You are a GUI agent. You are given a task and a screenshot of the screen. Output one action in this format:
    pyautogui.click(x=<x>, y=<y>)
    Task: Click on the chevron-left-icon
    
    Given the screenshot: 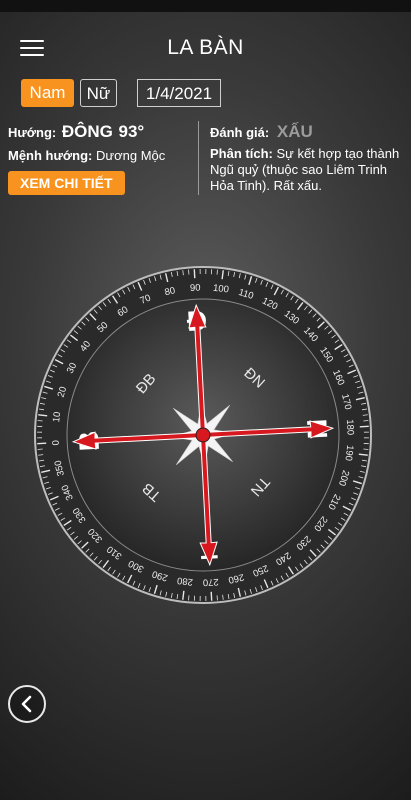 What is the action you would take?
    pyautogui.click(x=26, y=704)
    